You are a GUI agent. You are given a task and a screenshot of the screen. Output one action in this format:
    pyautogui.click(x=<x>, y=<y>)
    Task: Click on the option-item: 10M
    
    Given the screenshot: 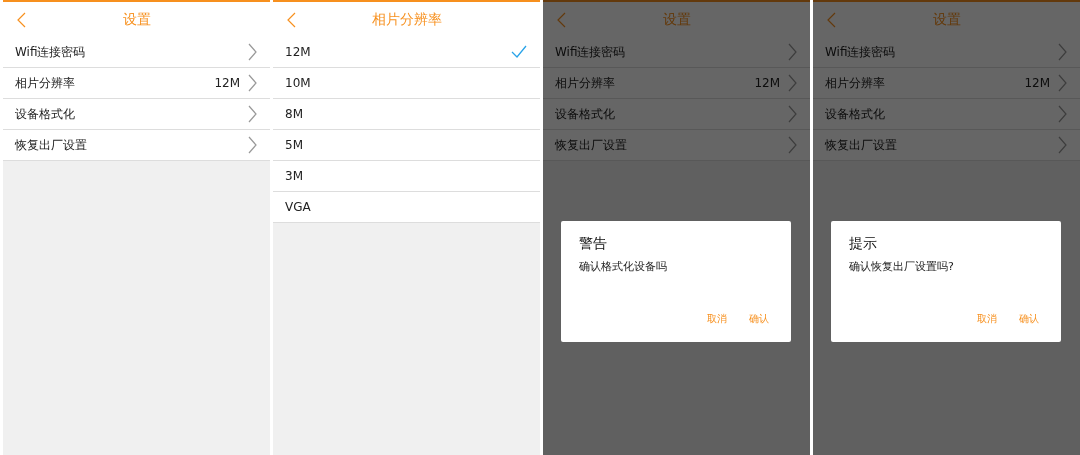 What is the action you would take?
    pyautogui.click(x=406, y=83)
    